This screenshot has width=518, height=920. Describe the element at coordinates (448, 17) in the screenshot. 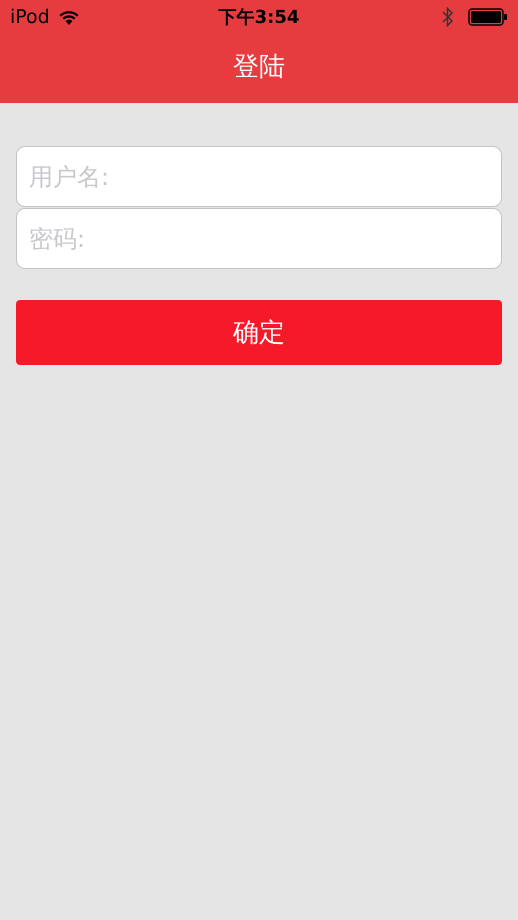

I see `bluetooth-icon` at that location.